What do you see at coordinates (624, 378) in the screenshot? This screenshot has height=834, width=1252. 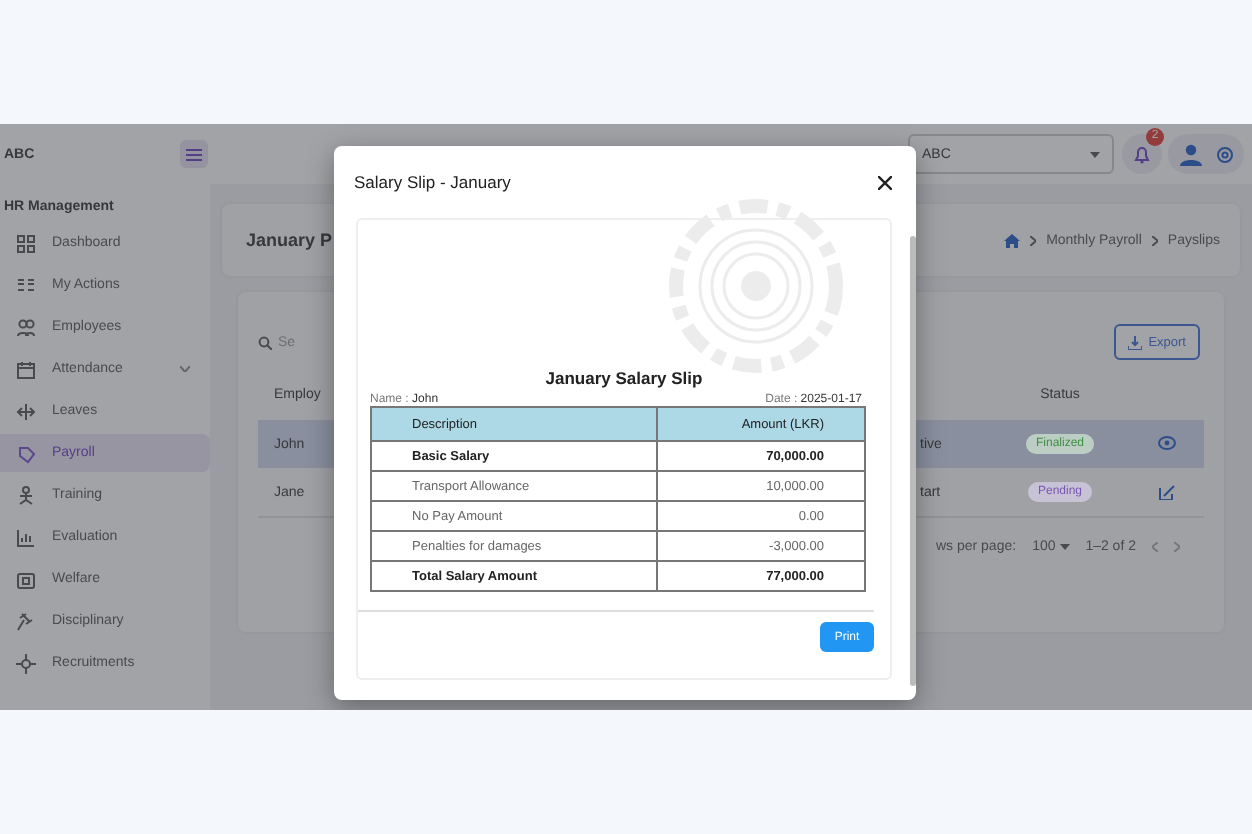 I see `slip-heading: January Salary Slip` at bounding box center [624, 378].